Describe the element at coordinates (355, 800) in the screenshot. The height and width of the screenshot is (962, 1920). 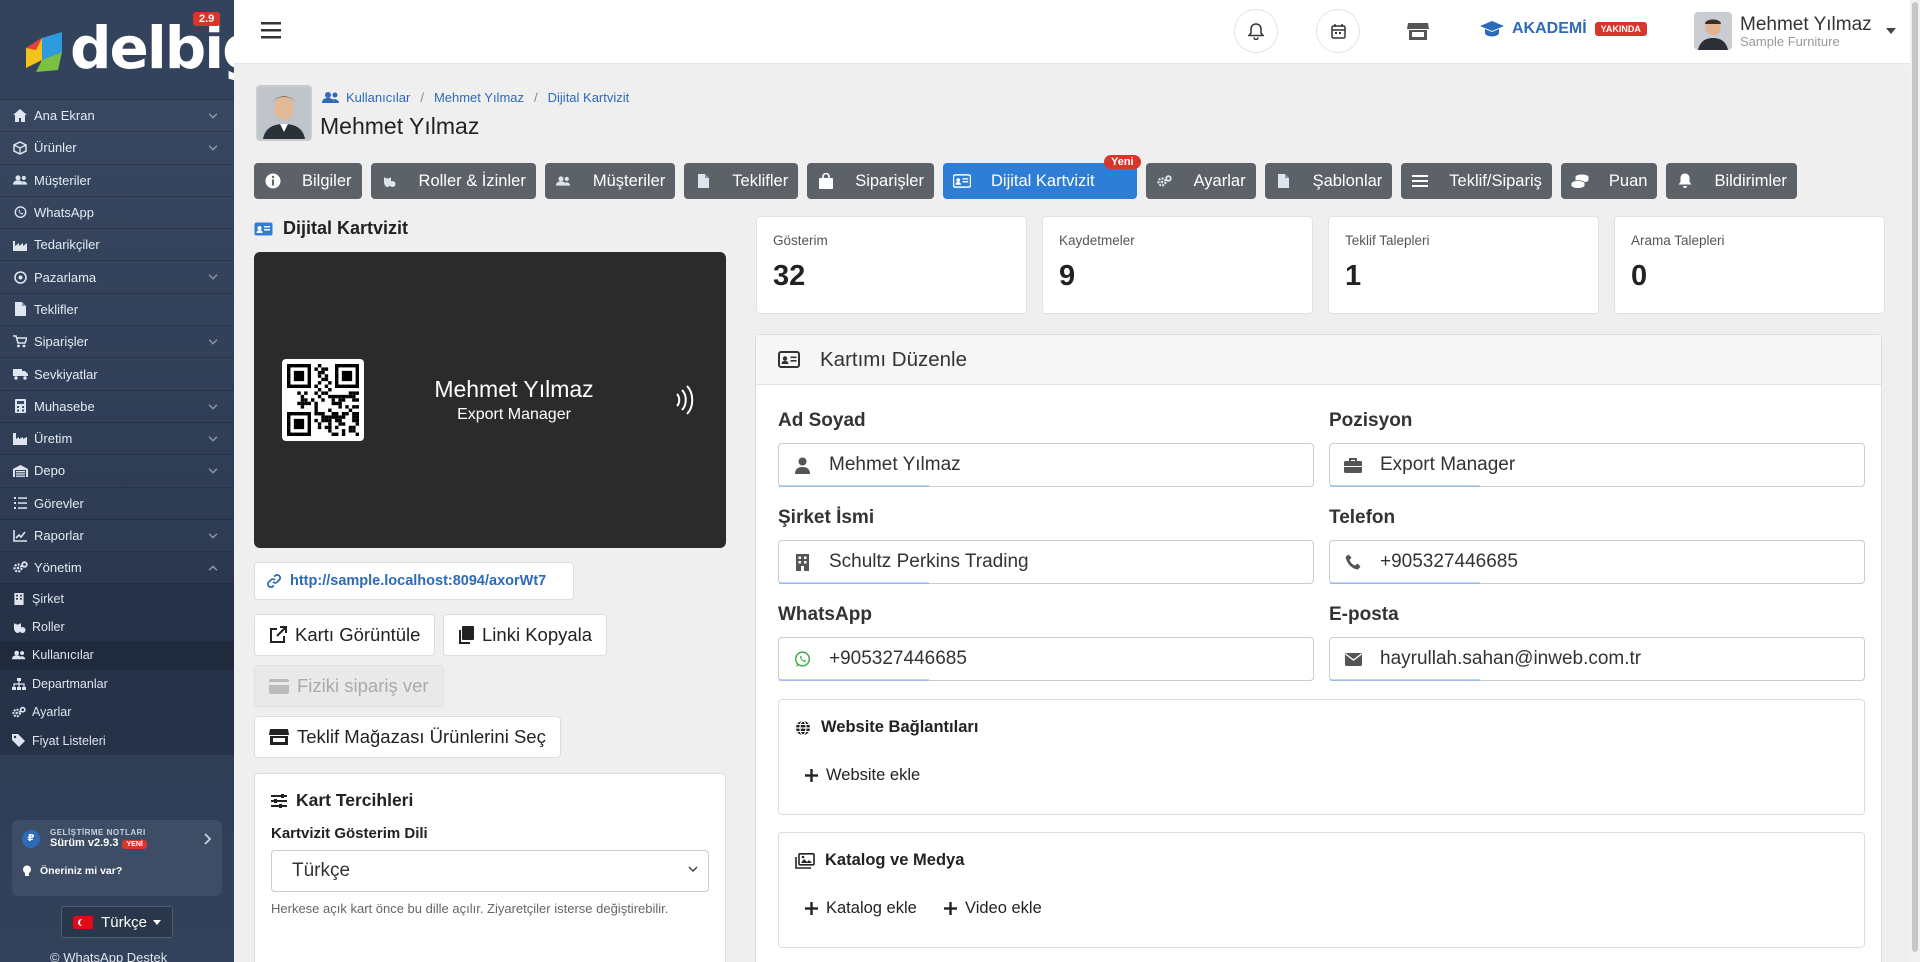
I see `prefs-title: Kart Tercihleri` at that location.